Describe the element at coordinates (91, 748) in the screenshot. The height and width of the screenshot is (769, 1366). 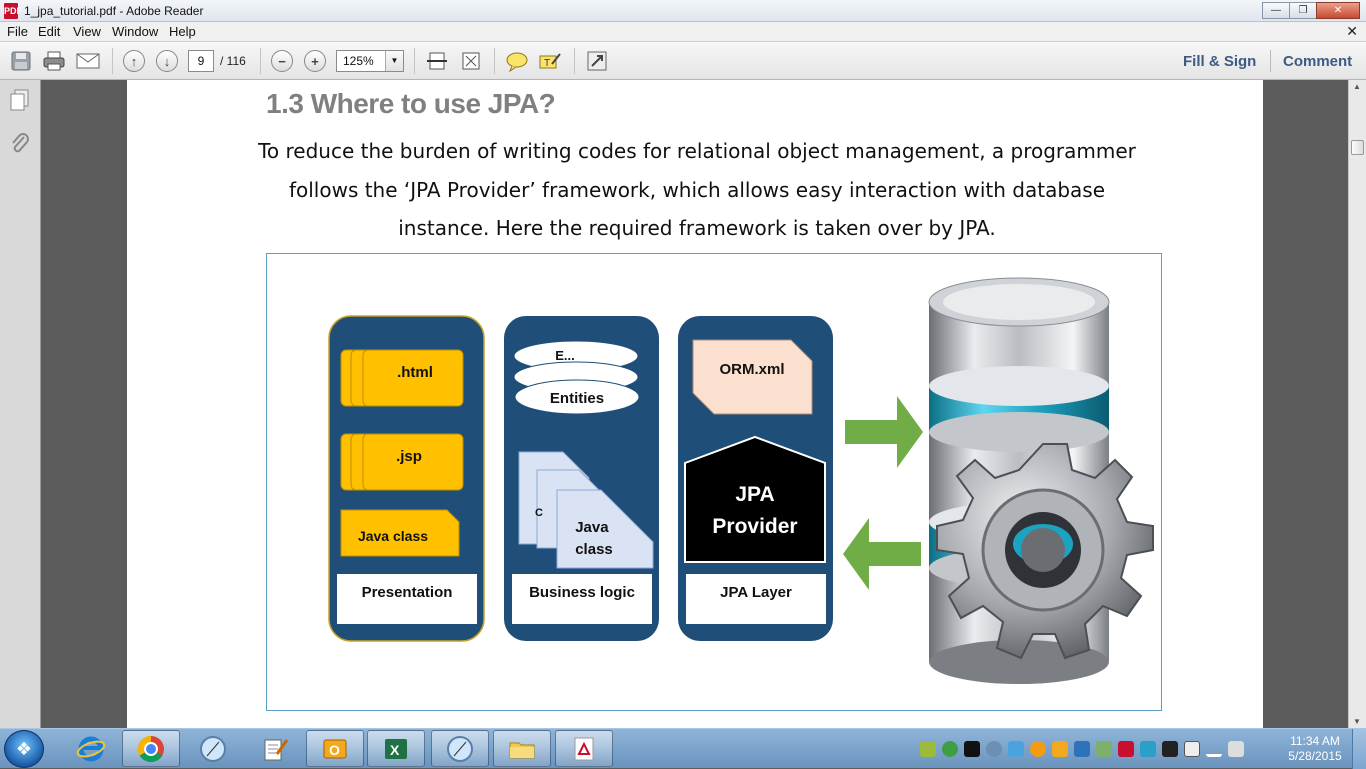
I see `internet-explorer-icon` at that location.